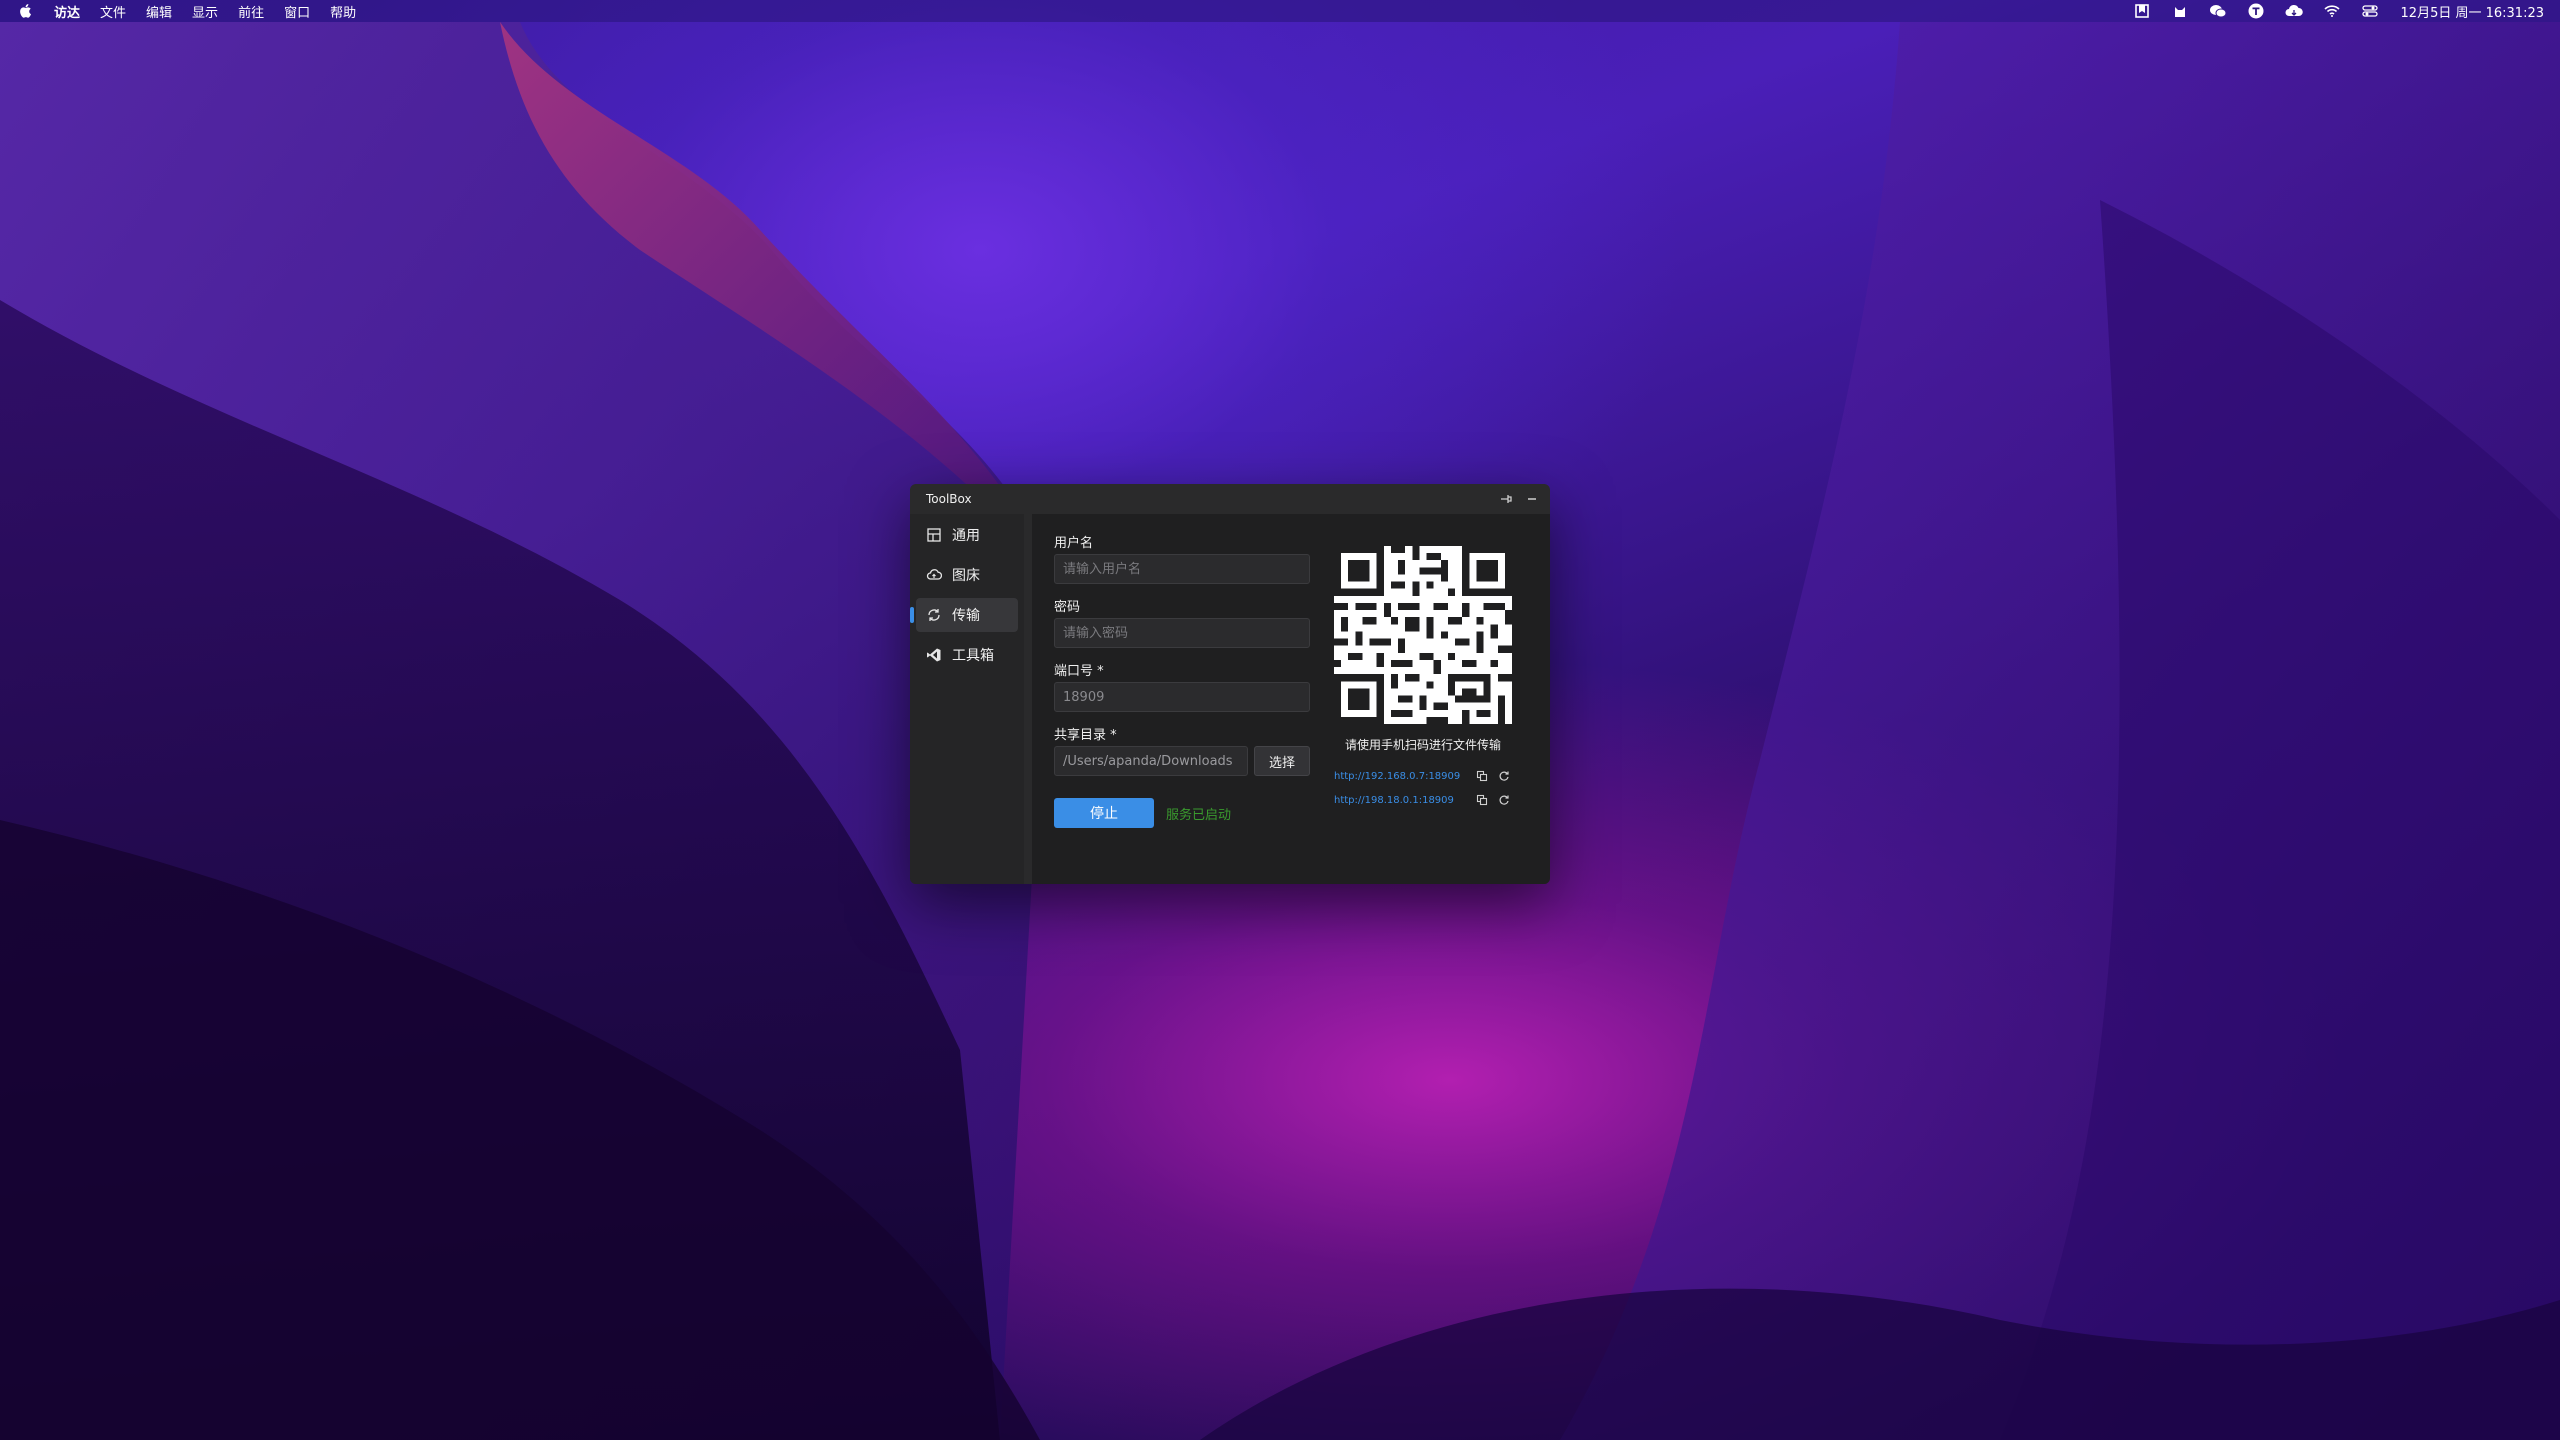  Describe the element at coordinates (1182, 569) in the screenshot. I see `username-input` at that location.